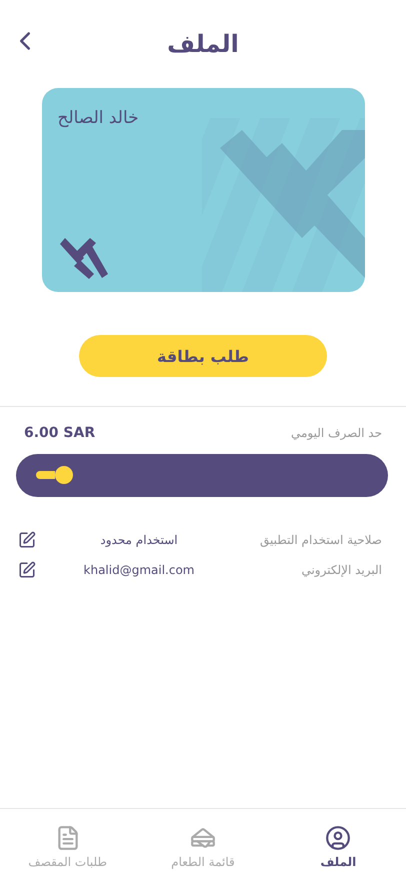  What do you see at coordinates (46, 475) in the screenshot?
I see `slider-fill` at bounding box center [46, 475].